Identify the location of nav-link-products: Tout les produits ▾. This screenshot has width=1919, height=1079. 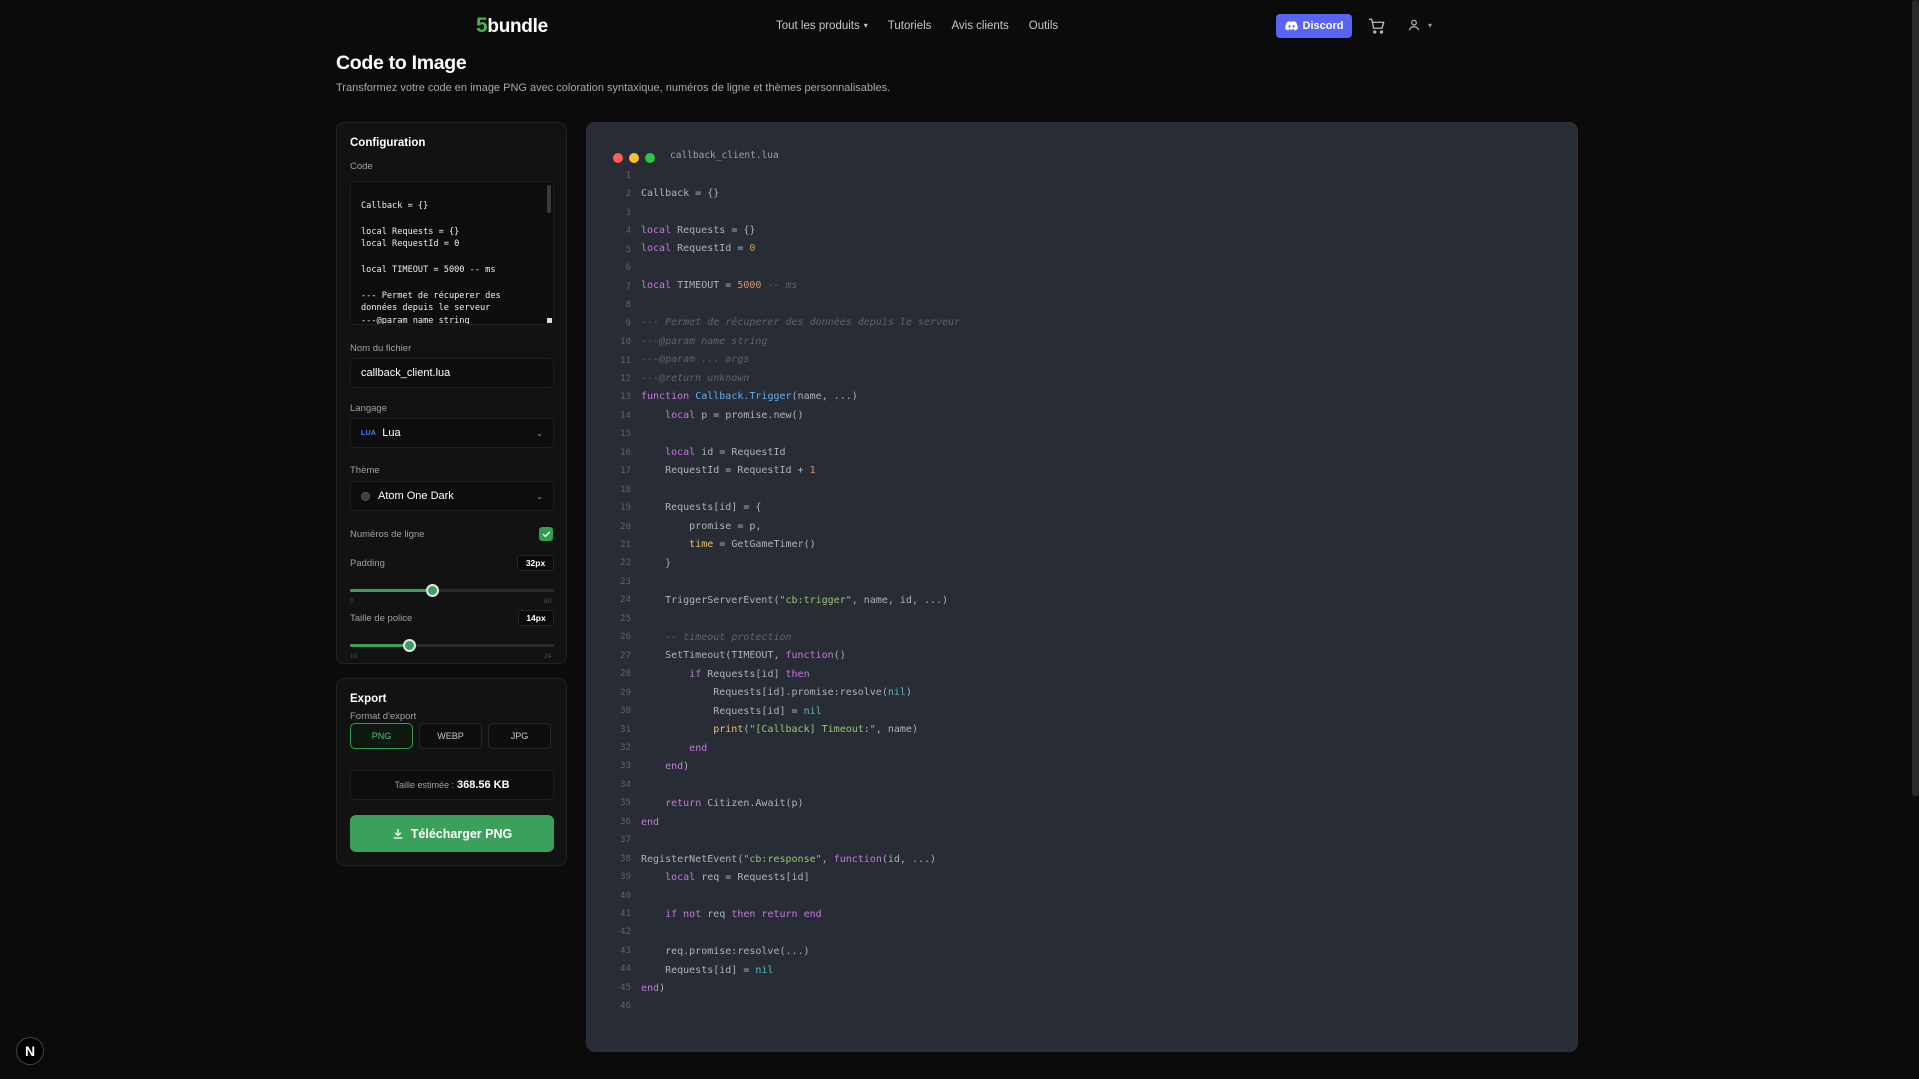
(822, 26).